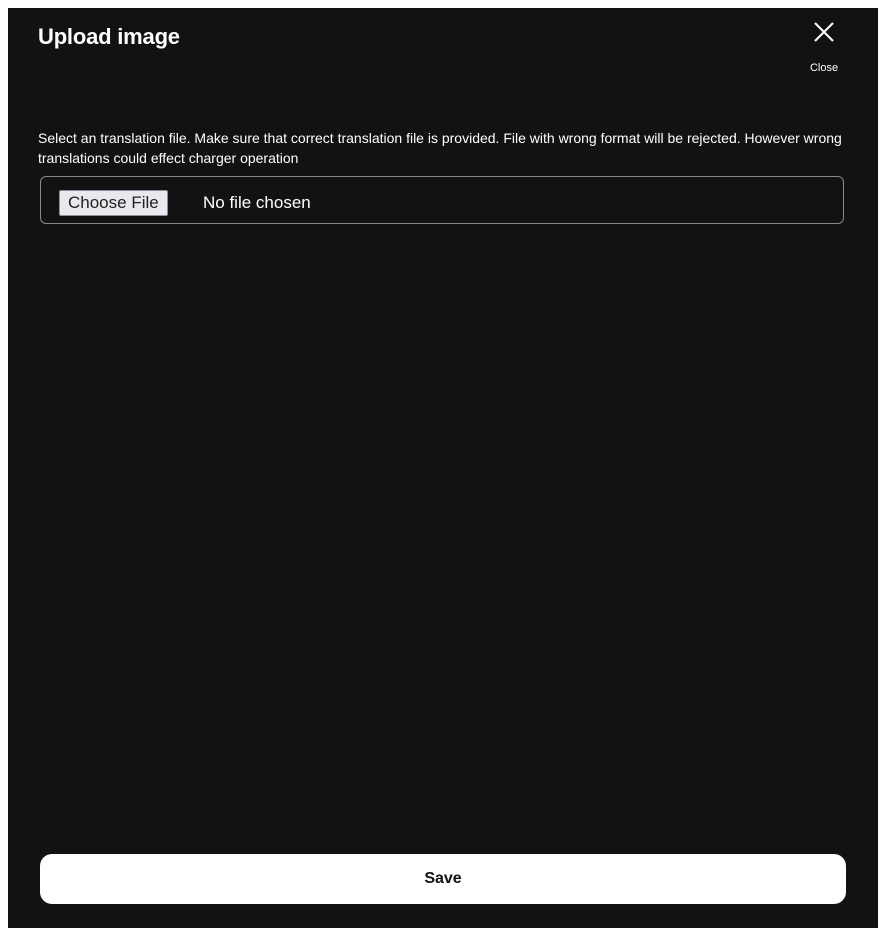  I want to click on file-status-text: No file chosen, so click(257, 202).